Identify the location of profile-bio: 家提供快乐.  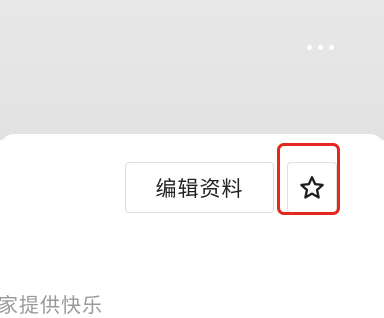
(51, 305).